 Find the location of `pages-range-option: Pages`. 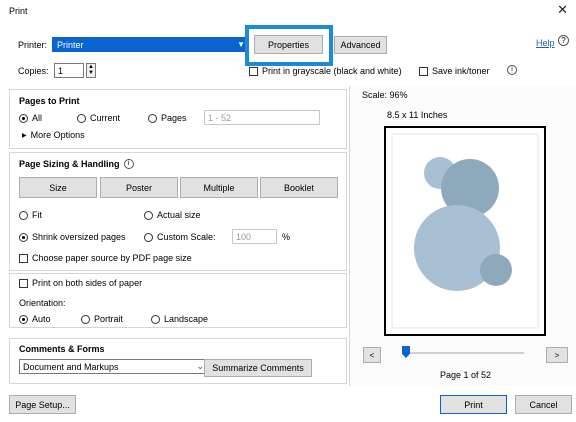

pages-range-option: Pages is located at coordinates (167, 118).